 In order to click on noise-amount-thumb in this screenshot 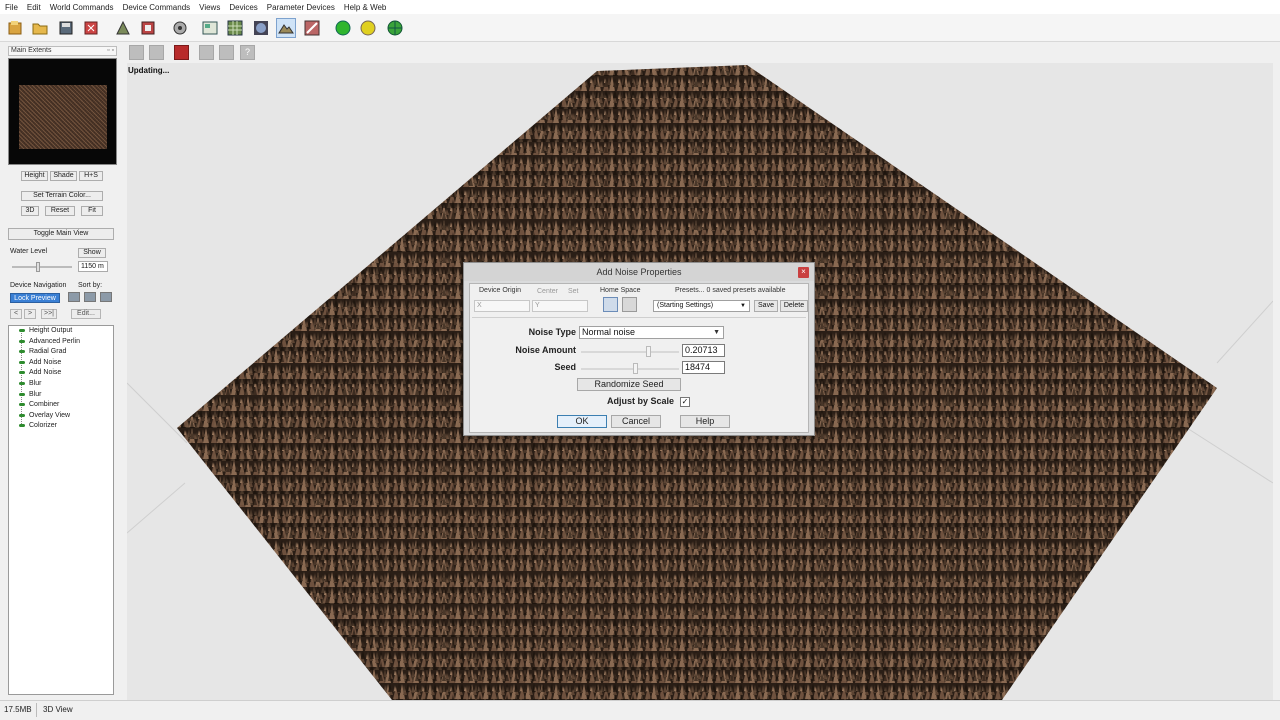, I will do `click(648, 351)`.